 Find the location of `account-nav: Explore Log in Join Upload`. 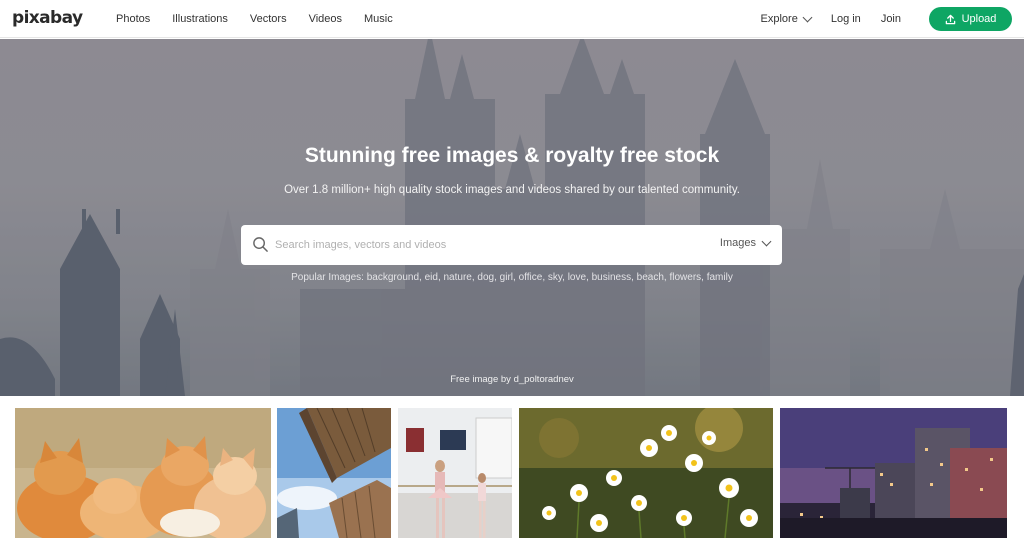

account-nav: Explore Log in Join Upload is located at coordinates (886, 19).